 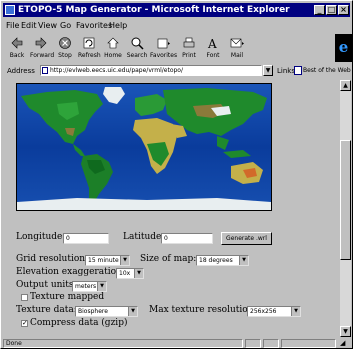 I want to click on status-pane, so click(x=123, y=343).